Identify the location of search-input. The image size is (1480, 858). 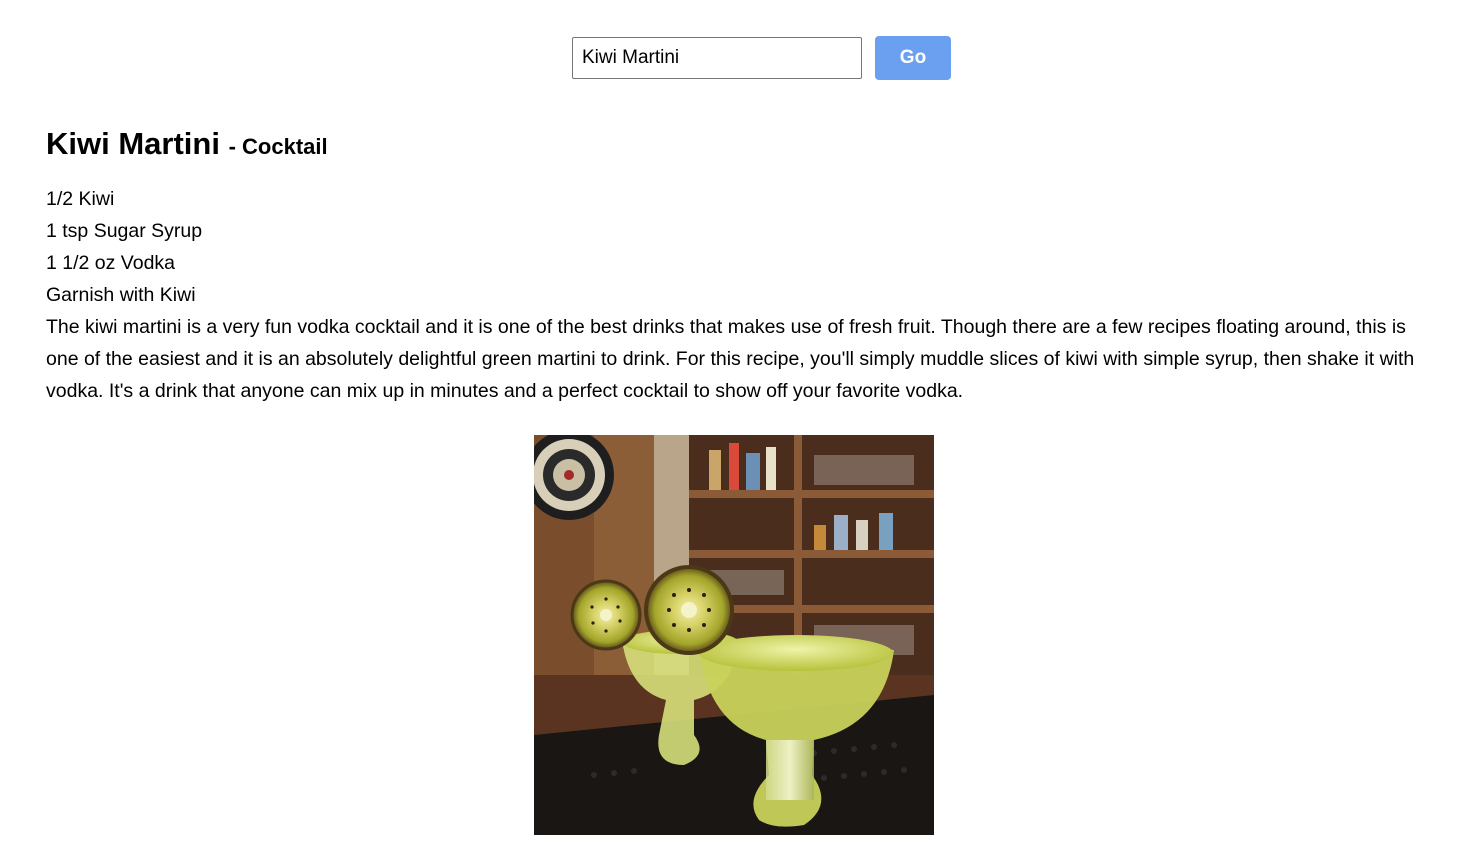
(717, 58).